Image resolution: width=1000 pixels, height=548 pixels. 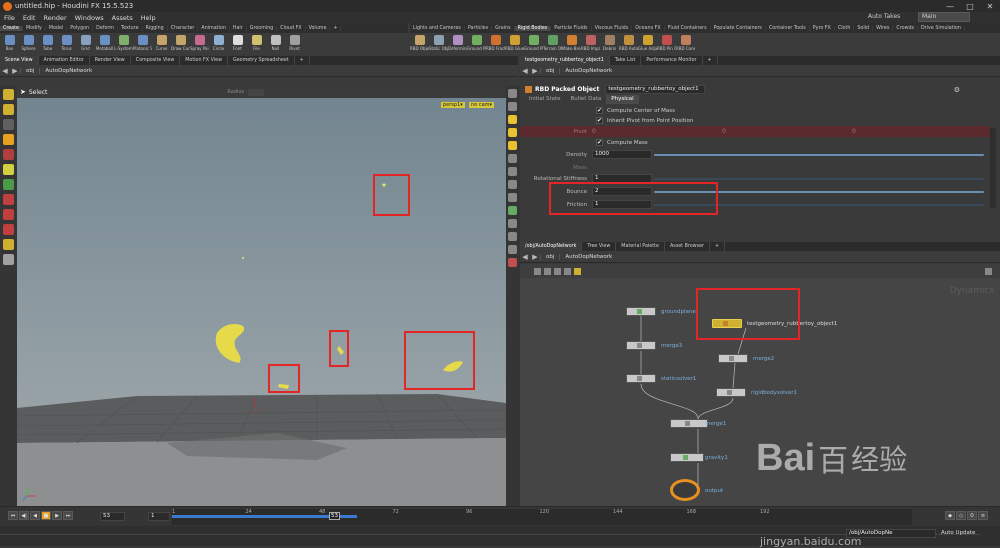 I want to click on tool-tools_left-13: File, so click(x=256, y=42).